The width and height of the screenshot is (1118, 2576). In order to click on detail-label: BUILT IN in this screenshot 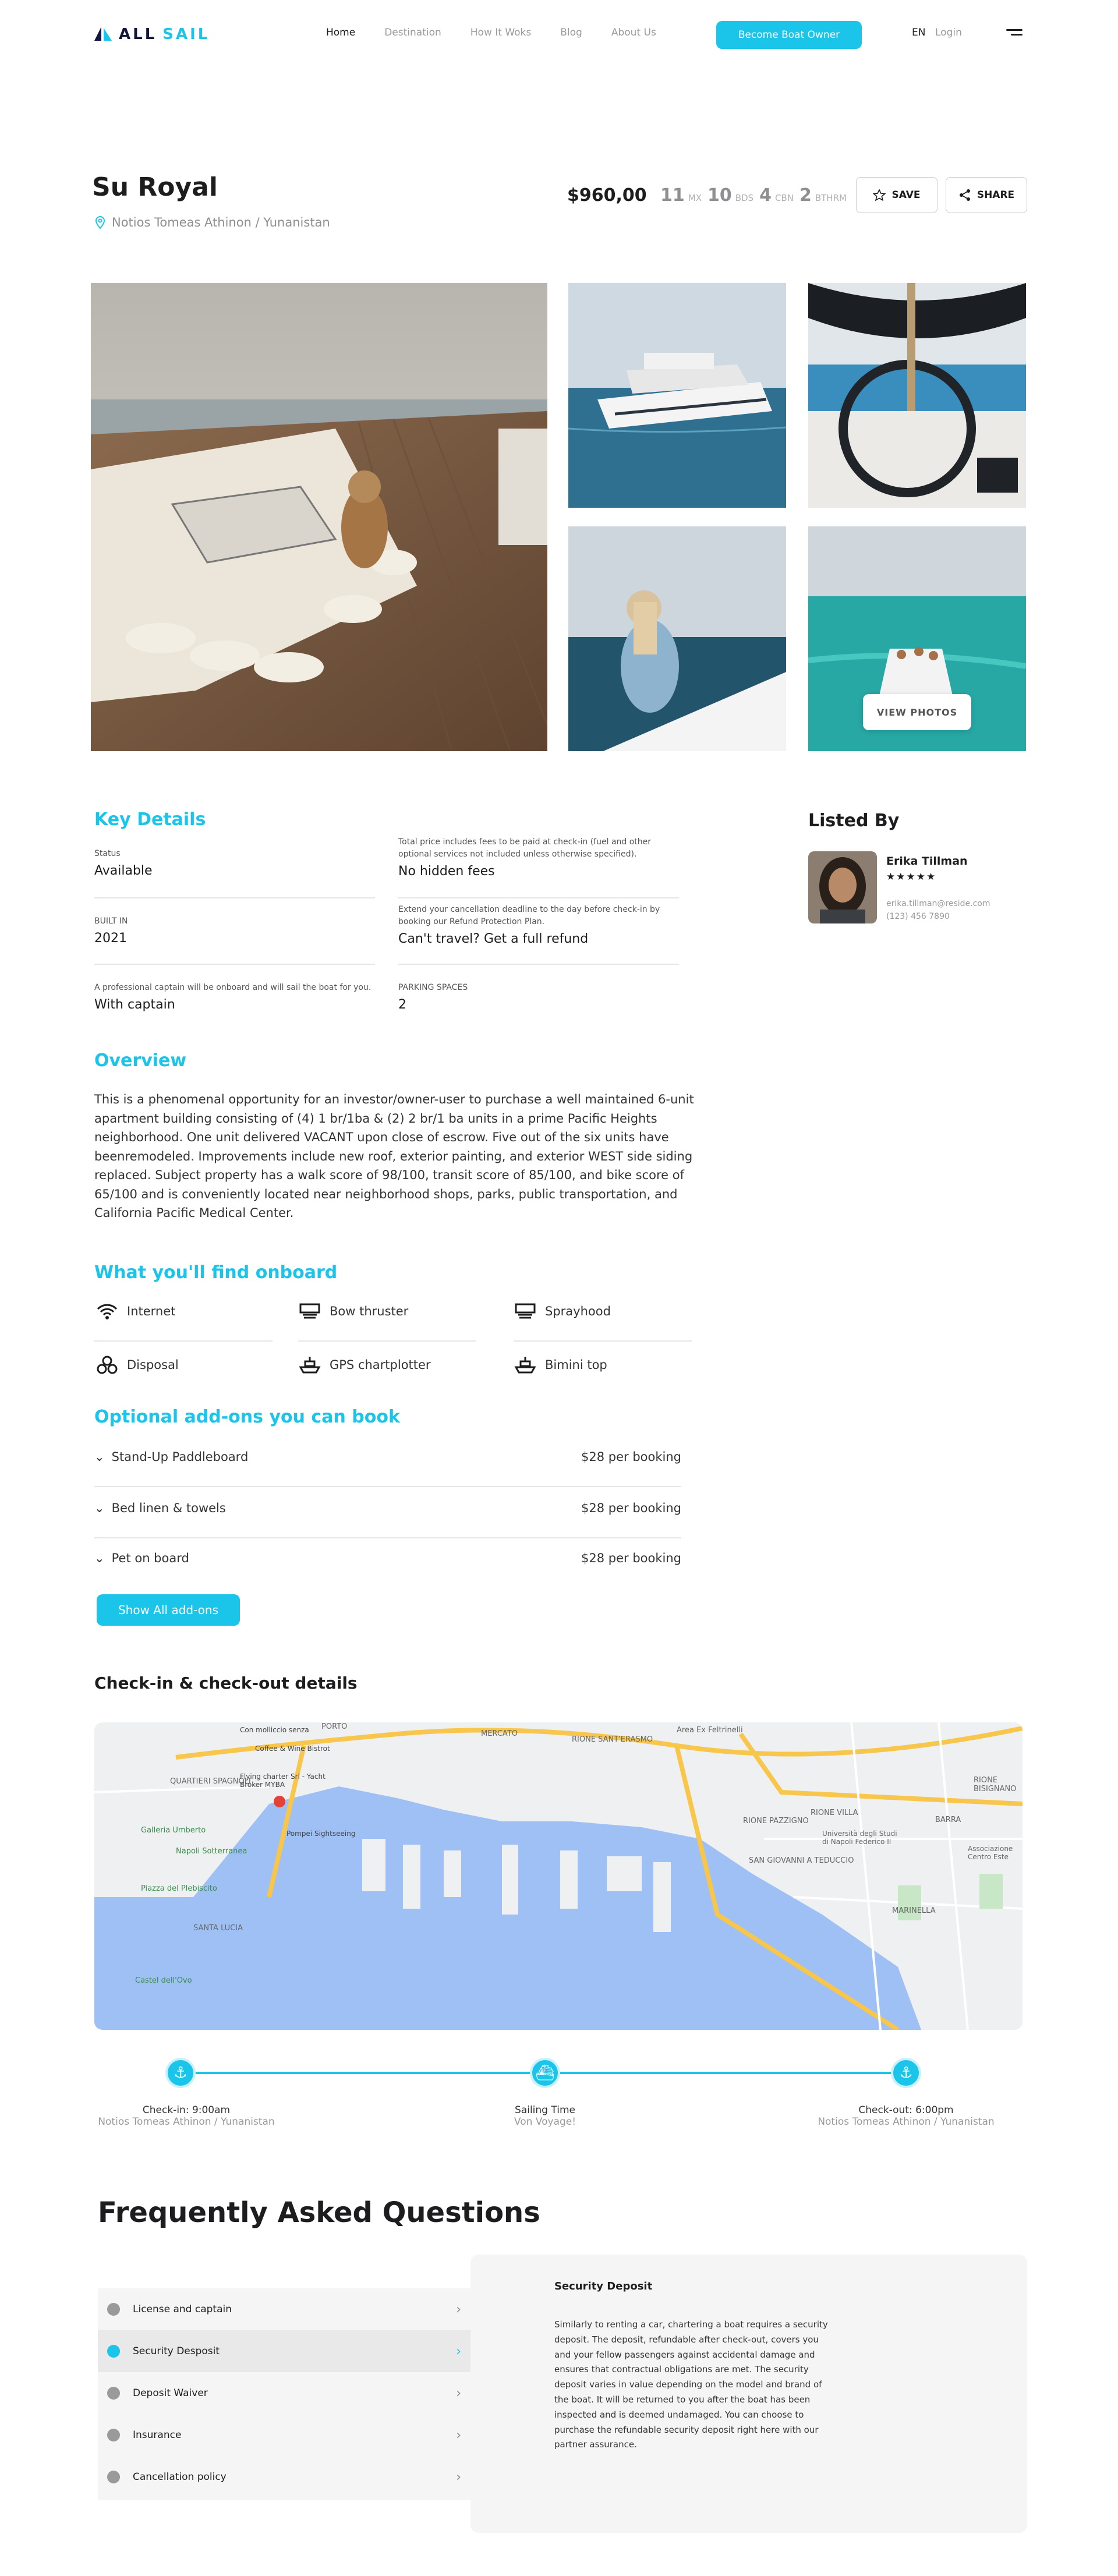, I will do `click(111, 921)`.